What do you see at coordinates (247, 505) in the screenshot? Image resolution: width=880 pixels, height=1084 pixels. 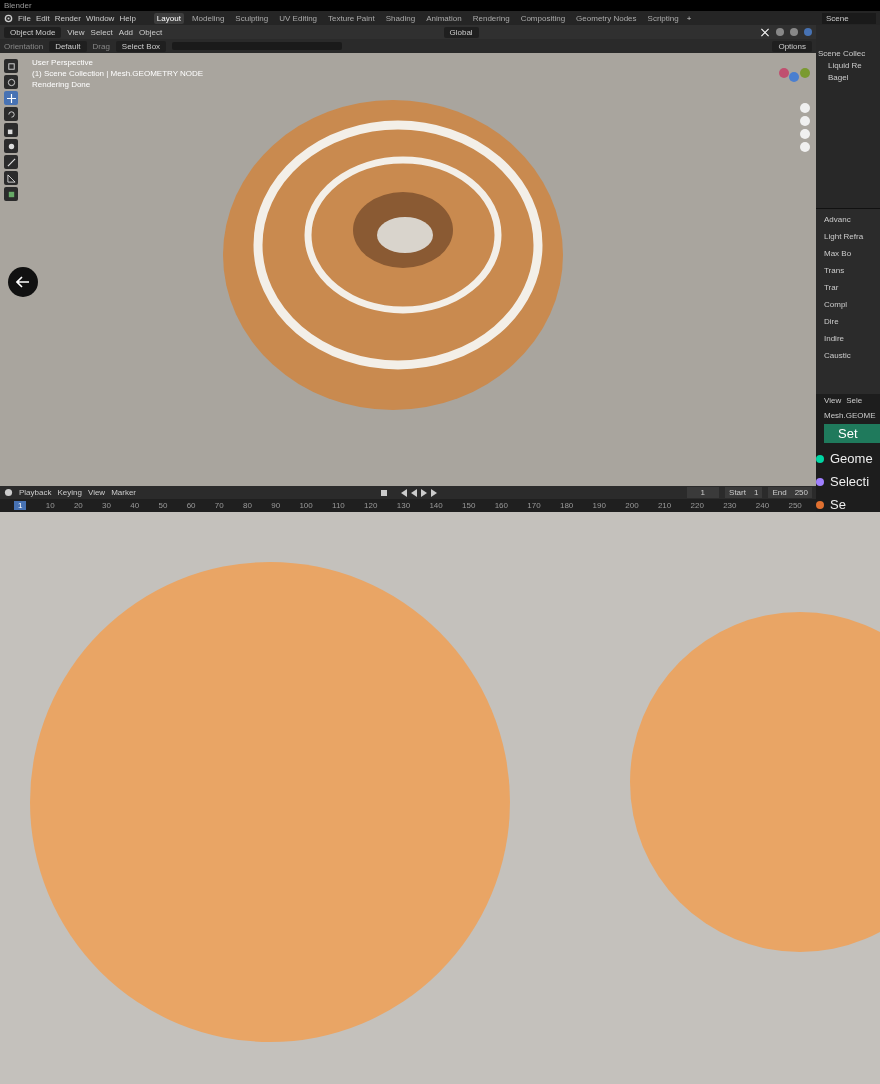 I see `frame-number: 80` at bounding box center [247, 505].